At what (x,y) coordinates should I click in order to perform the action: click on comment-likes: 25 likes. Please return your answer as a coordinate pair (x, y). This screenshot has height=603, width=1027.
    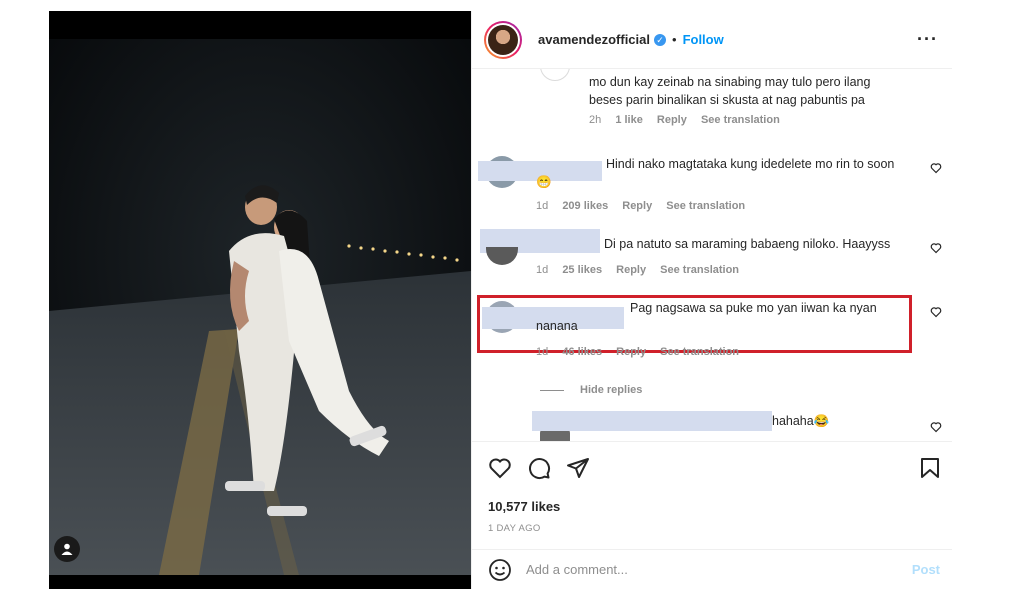
    Looking at the image, I should click on (582, 270).